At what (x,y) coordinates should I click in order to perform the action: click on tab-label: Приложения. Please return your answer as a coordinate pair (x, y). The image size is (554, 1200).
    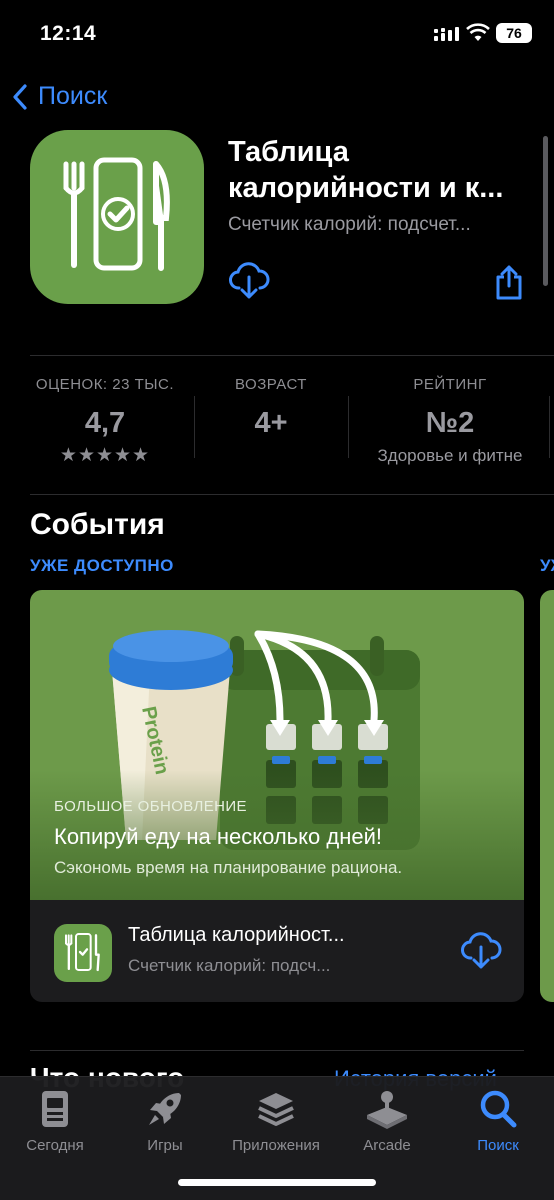
    Looking at the image, I should click on (276, 1145).